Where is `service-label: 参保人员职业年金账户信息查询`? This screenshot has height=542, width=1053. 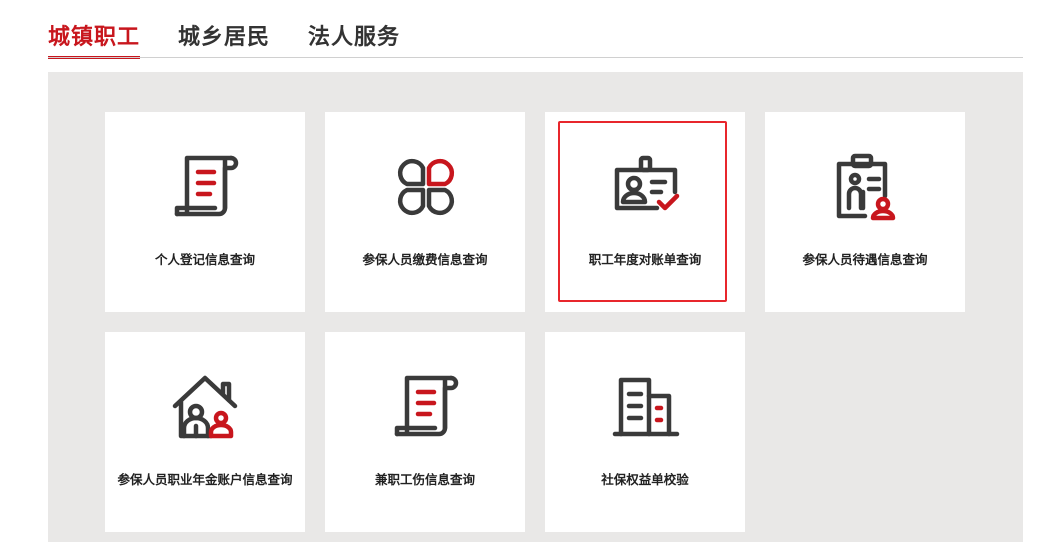 service-label: 参保人员职业年金账户信息查询 is located at coordinates (205, 479).